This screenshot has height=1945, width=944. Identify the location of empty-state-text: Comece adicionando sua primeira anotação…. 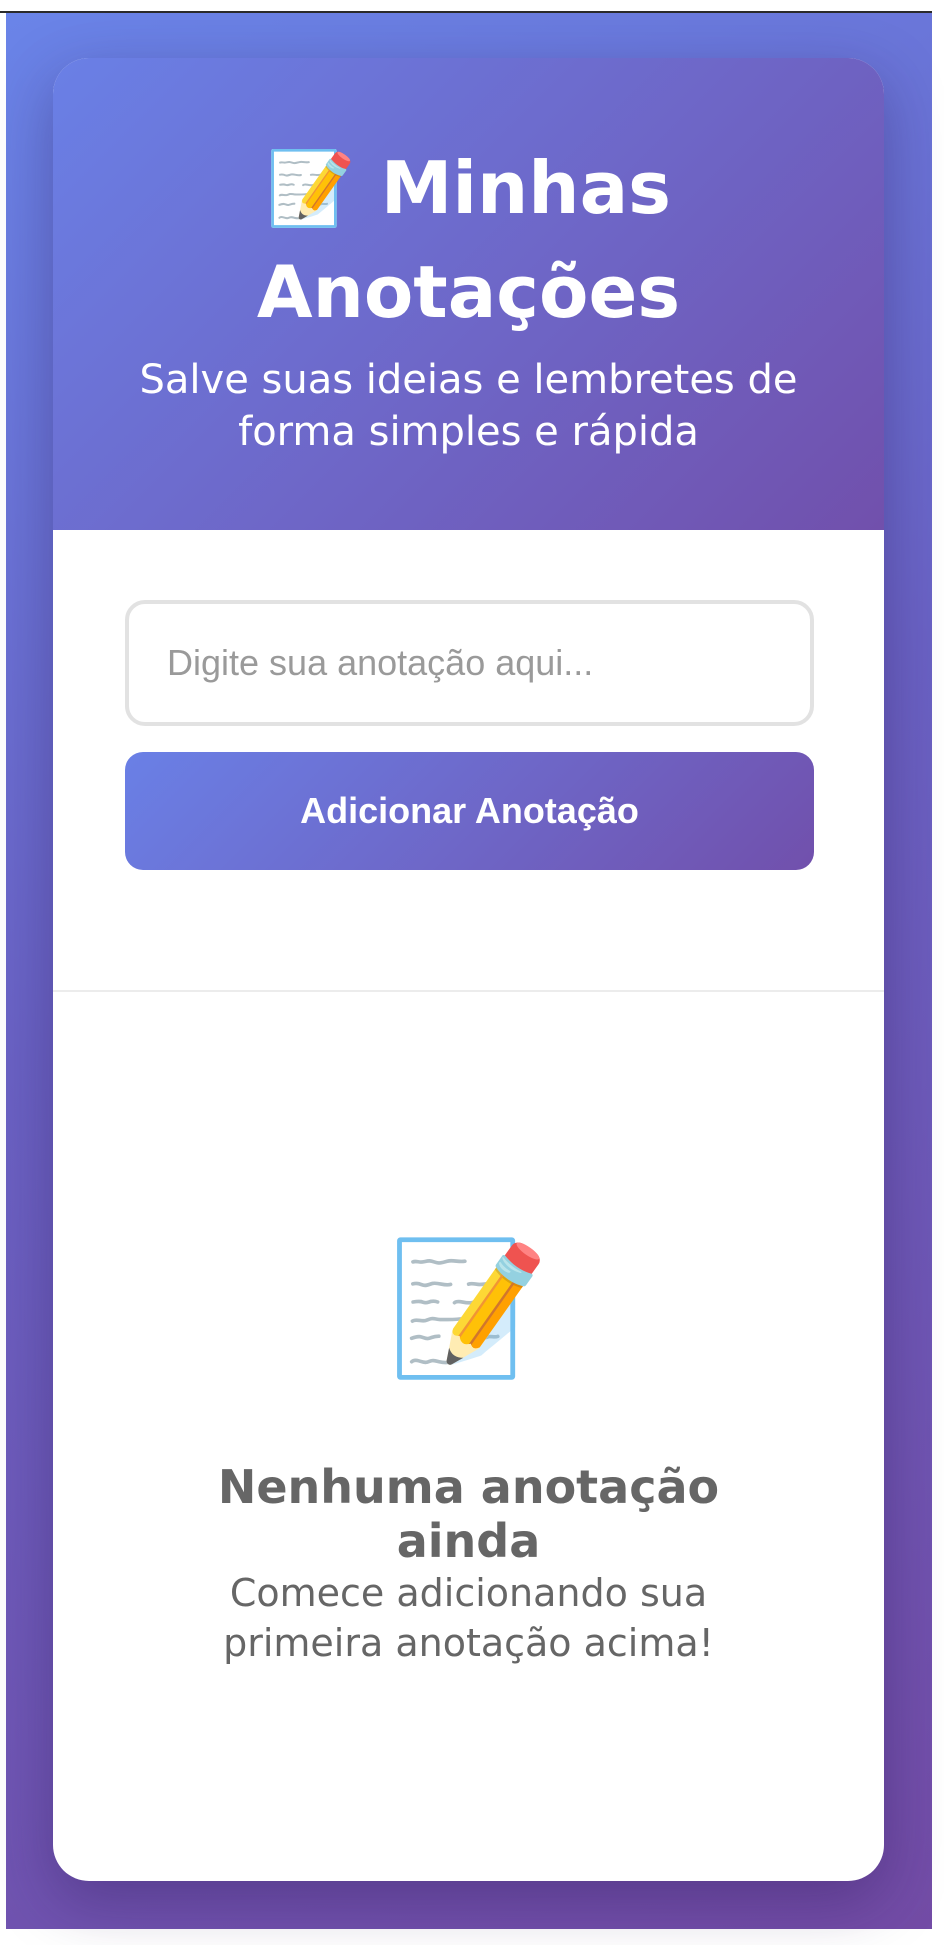
(468, 1618).